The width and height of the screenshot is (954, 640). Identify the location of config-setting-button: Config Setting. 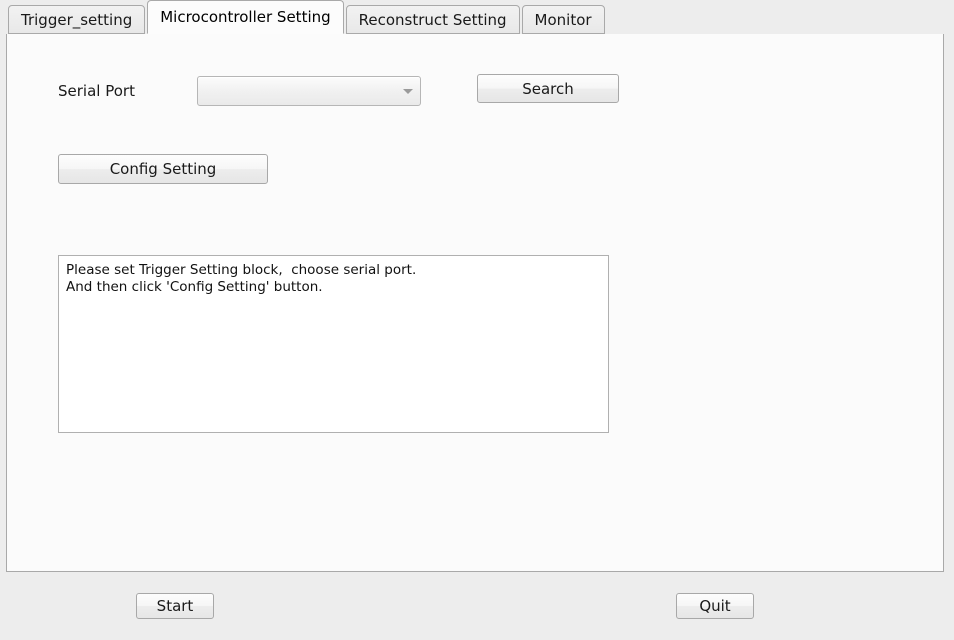
(163, 169).